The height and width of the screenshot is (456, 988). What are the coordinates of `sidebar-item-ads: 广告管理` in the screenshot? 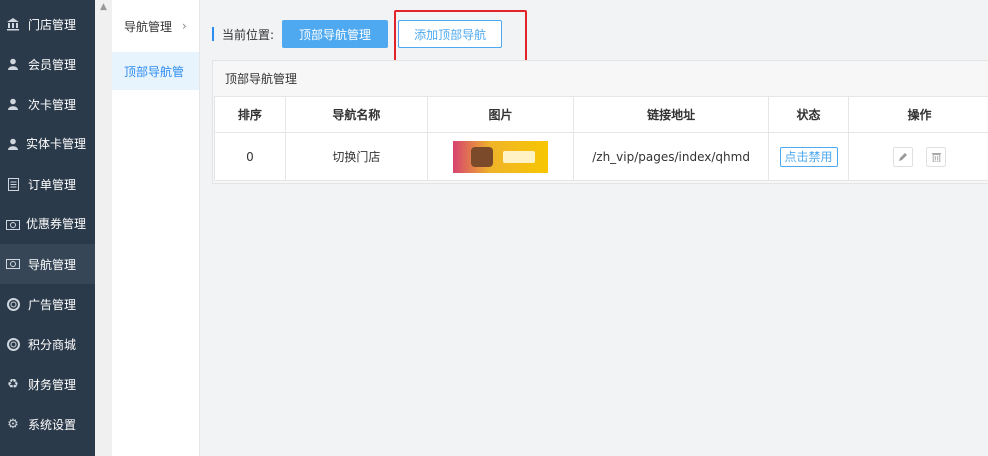 It's located at (47, 304).